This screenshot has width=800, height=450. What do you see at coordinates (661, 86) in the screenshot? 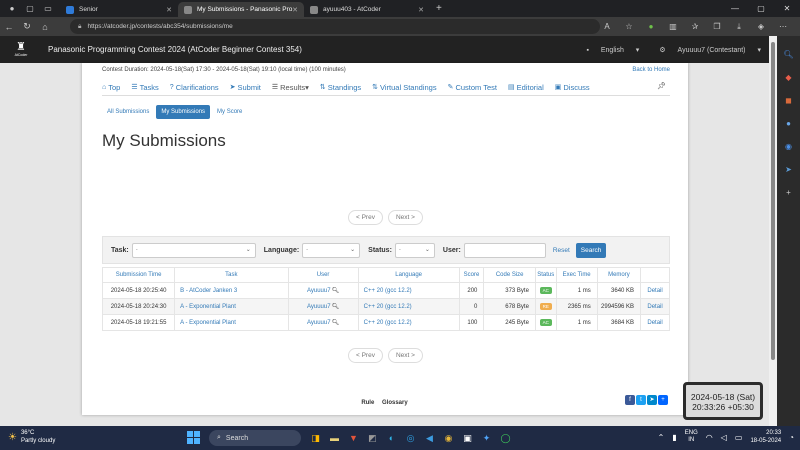
I see `pin-icon: 📌︎` at bounding box center [661, 86].